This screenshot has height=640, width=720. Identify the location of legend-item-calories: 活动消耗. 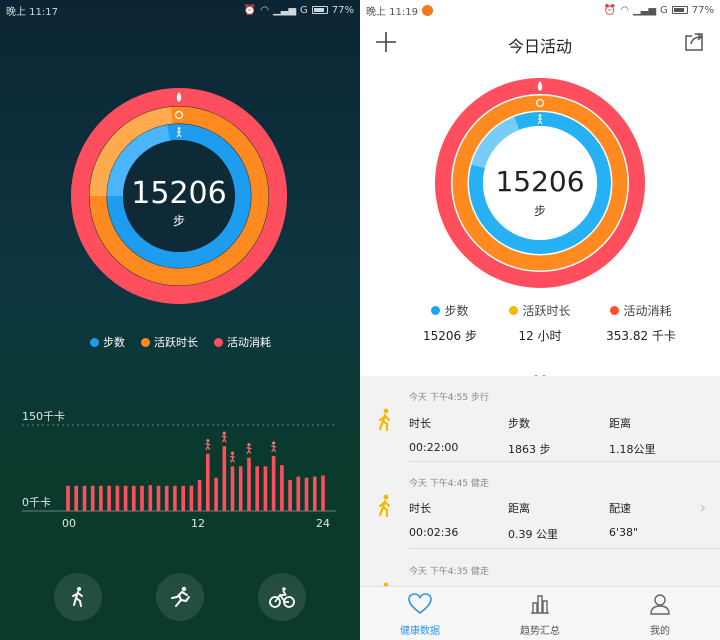
(242, 342).